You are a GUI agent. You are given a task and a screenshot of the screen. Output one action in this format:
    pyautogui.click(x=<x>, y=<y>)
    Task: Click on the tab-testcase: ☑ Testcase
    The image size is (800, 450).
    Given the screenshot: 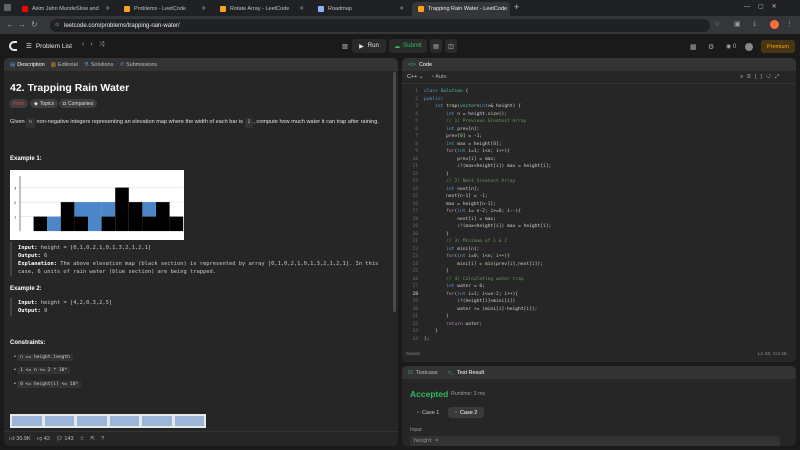 What is the action you would take?
    pyautogui.click(x=423, y=373)
    